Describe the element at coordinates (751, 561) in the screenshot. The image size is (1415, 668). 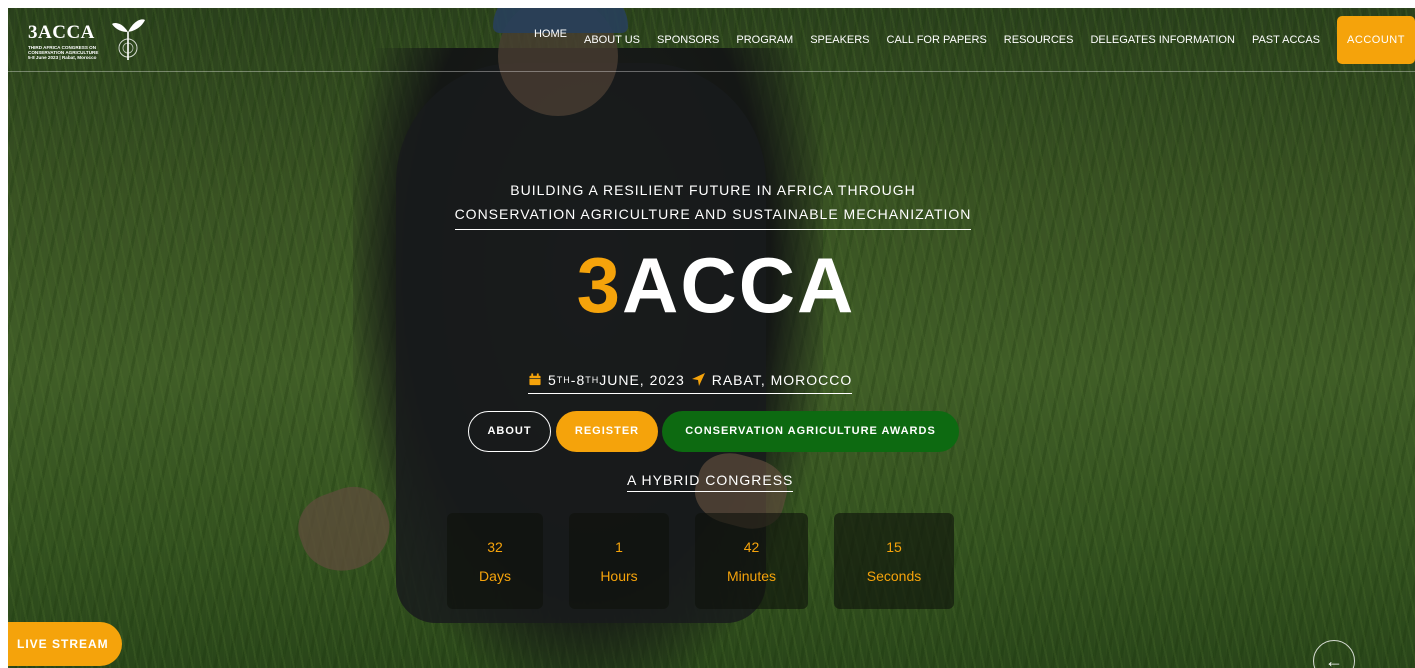
I see `countdown-minutes: 42 Minutes` at that location.